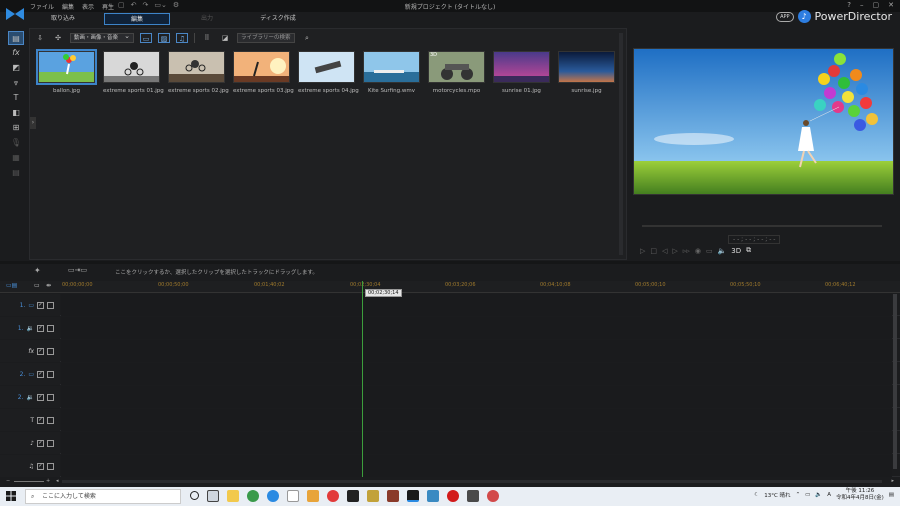 Image resolution: width=900 pixels, height=506 pixels. What do you see at coordinates (137, 19) in the screenshot?
I see `tab-edit: 編集` at bounding box center [137, 19].